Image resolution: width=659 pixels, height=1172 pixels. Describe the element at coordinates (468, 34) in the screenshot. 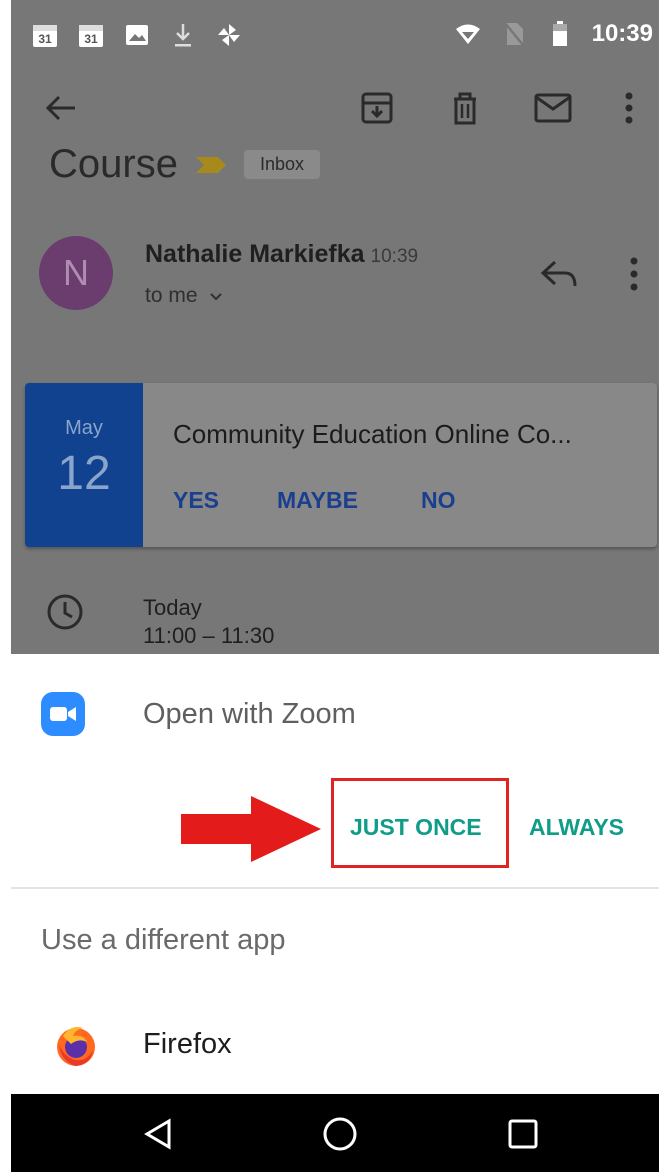

I see `wifi-icon` at that location.